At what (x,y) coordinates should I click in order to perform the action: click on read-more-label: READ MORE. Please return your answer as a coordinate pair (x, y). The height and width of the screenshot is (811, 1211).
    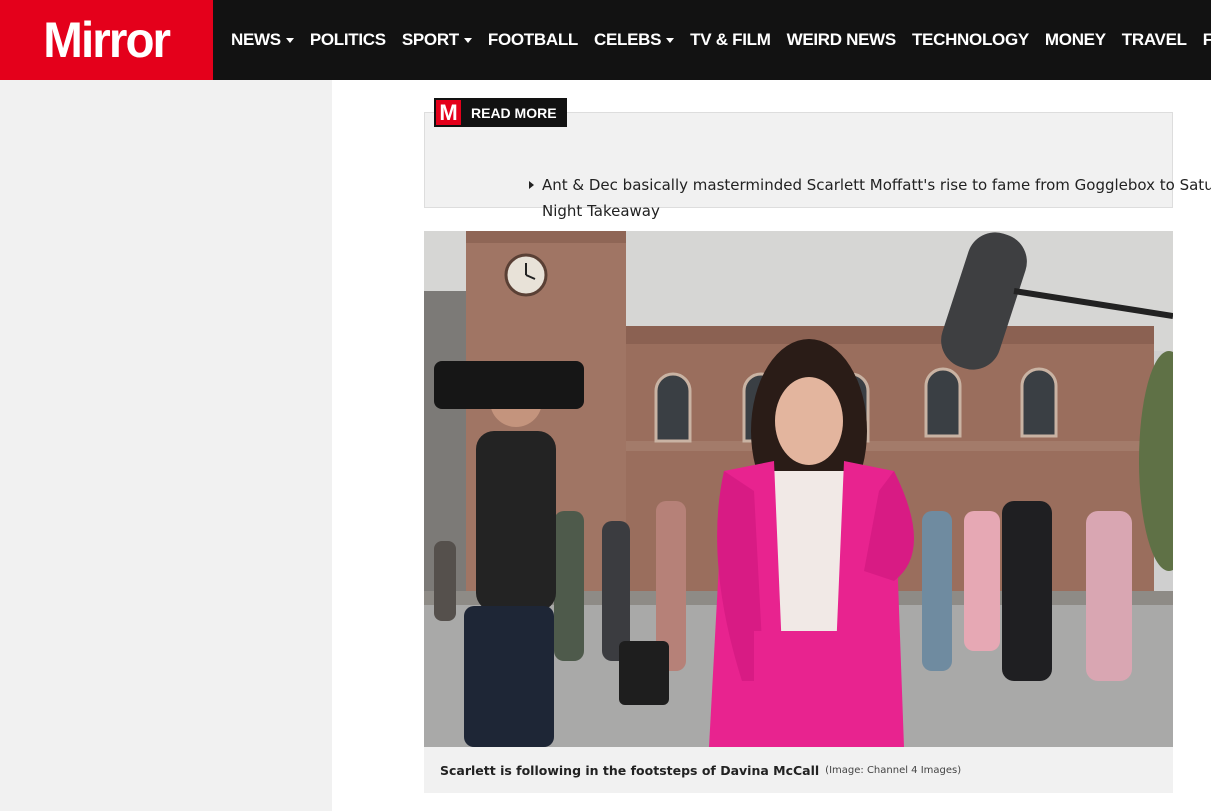
    Looking at the image, I should click on (514, 112).